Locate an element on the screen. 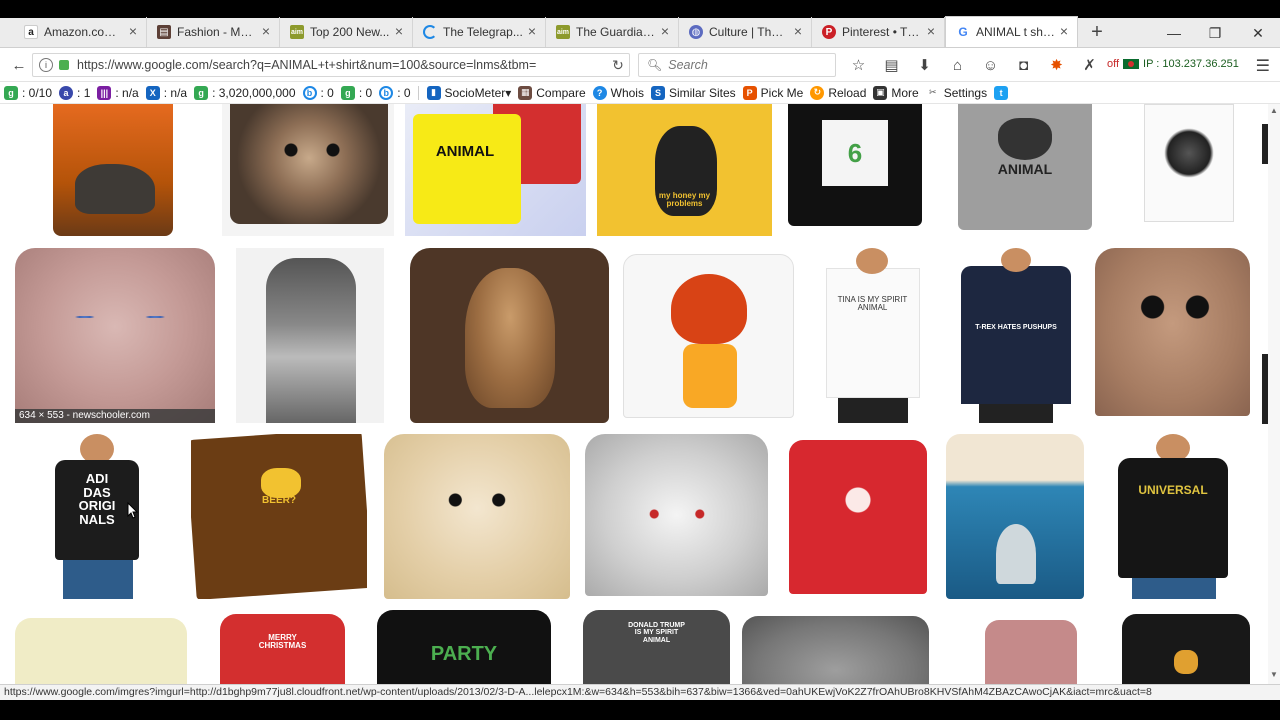 The width and height of the screenshot is (1280, 720). result-image-honey-bear: my honey my problems is located at coordinates (684, 170).